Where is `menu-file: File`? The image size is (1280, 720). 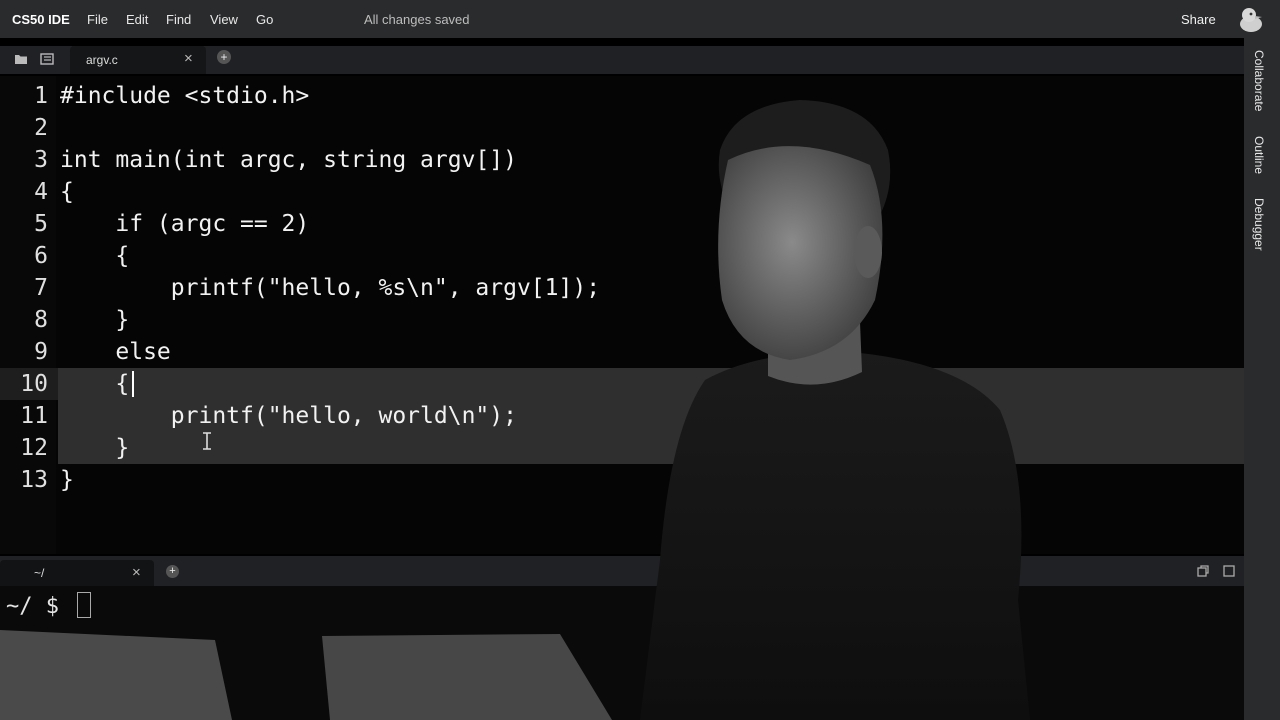
menu-file: File is located at coordinates (97, 19).